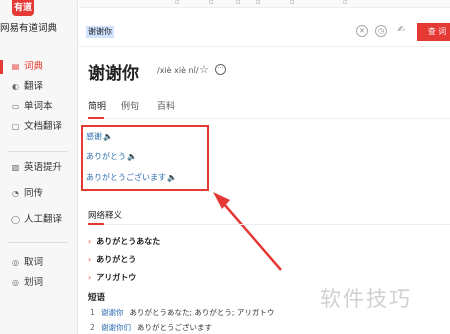 Image resolution: width=450 pixels, height=334 pixels. What do you see at coordinates (43, 126) in the screenshot?
I see `sidebar-item-label: 文档翻译` at bounding box center [43, 126].